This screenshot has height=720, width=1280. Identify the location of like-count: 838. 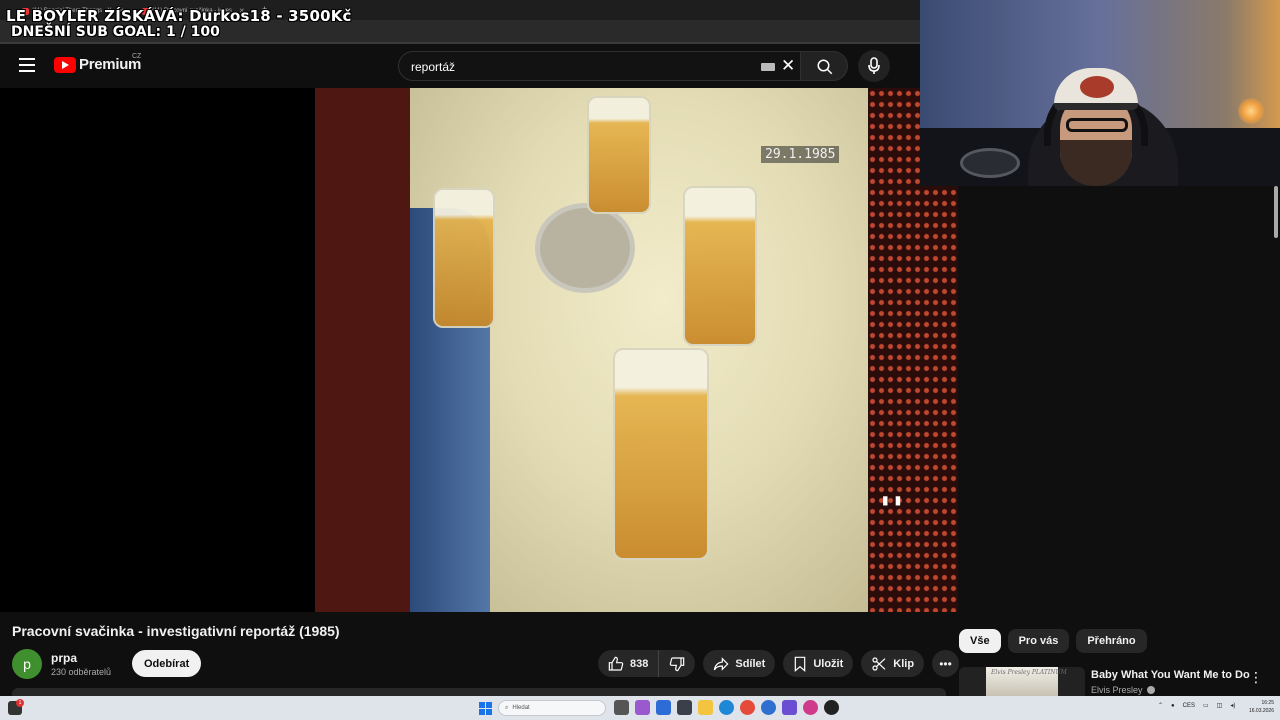
(639, 663).